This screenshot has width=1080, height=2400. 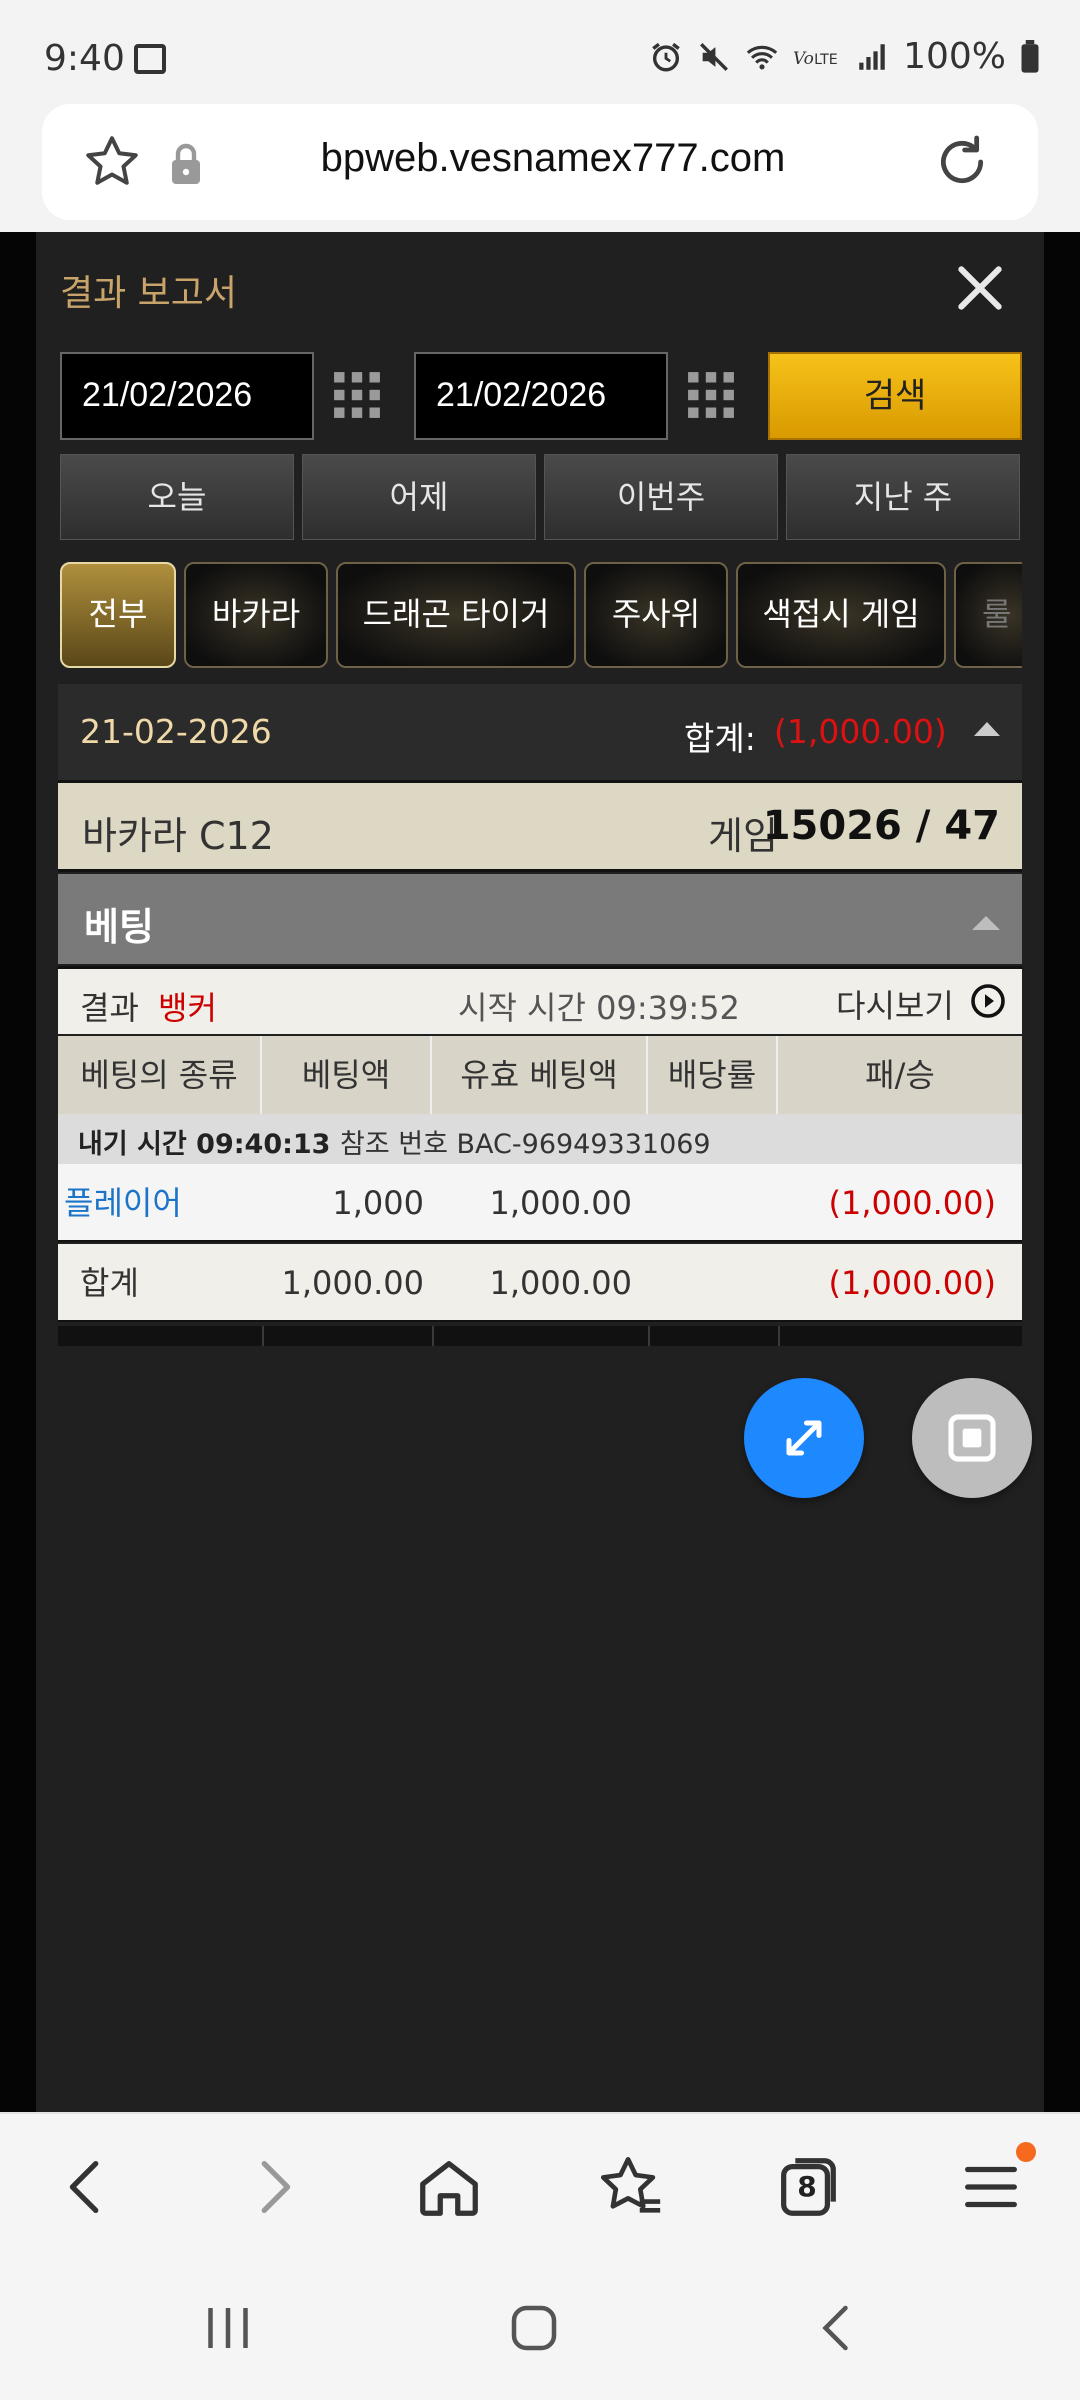 What do you see at coordinates (762, 57) in the screenshot?
I see `wifi-icon` at bounding box center [762, 57].